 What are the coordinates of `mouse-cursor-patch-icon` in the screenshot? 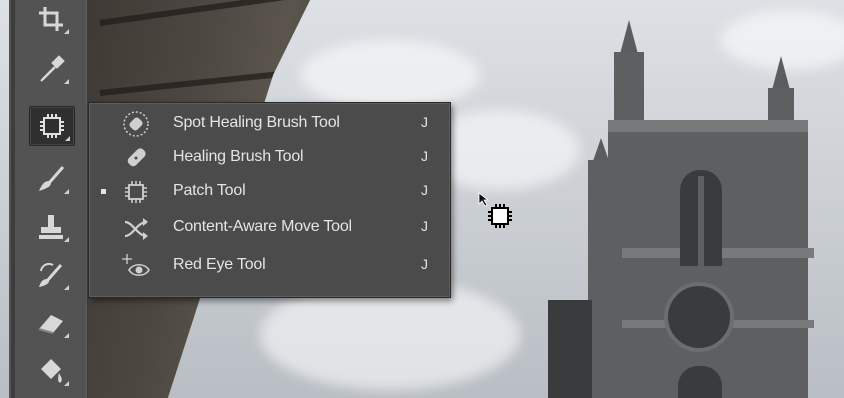 It's located at (495, 210).